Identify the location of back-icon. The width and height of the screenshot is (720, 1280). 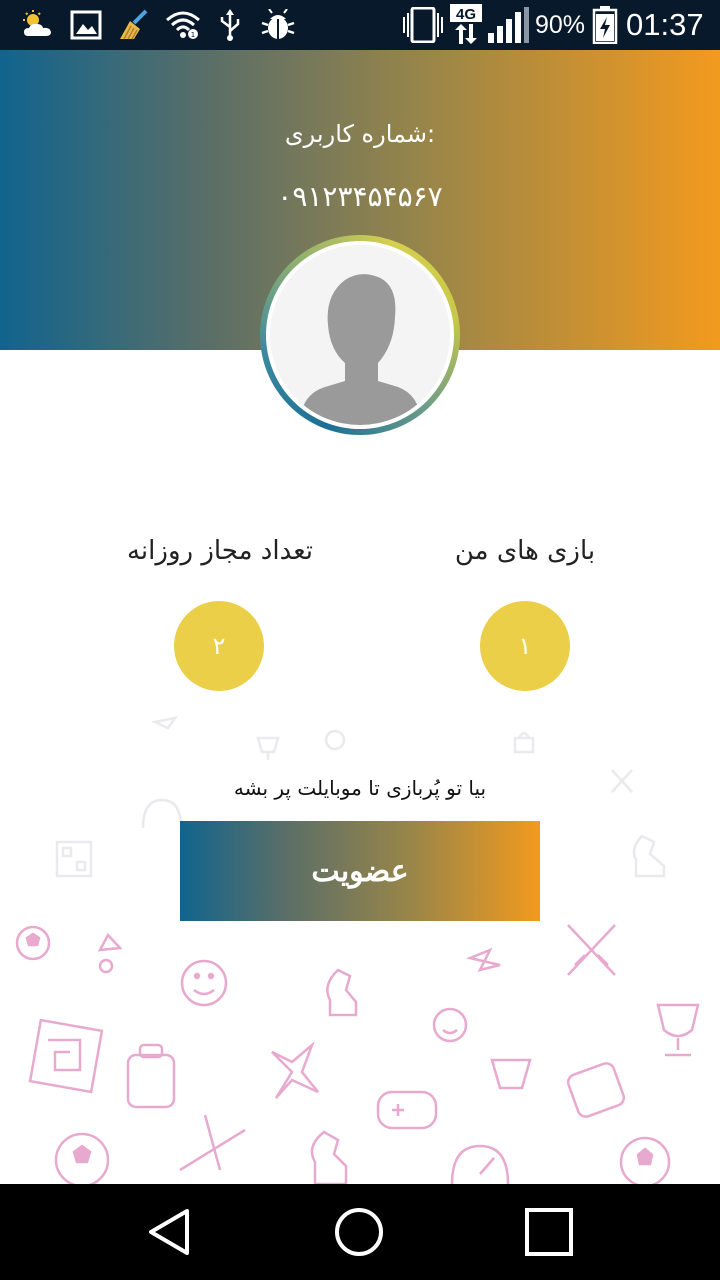
(169, 1232).